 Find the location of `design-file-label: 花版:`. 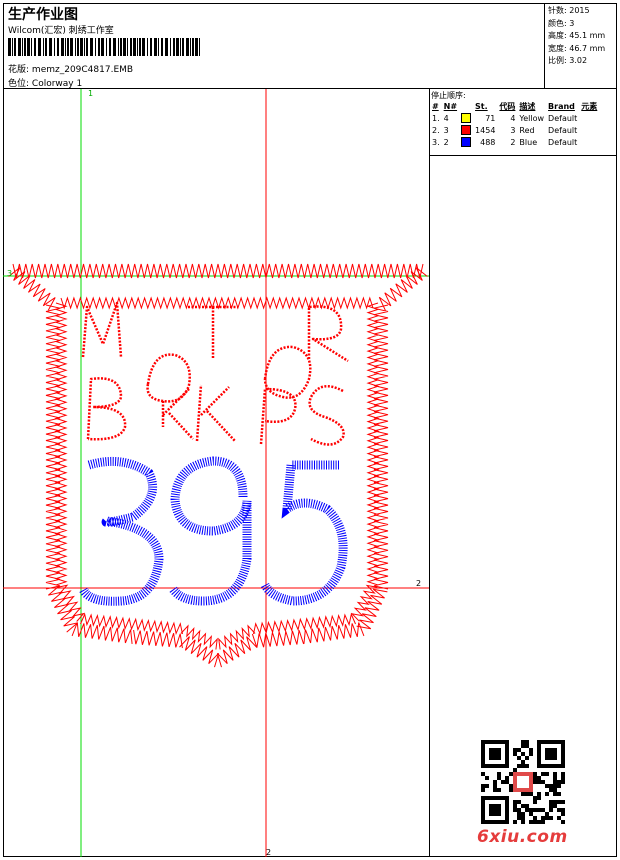

design-file-label: 花版: is located at coordinates (19, 70).